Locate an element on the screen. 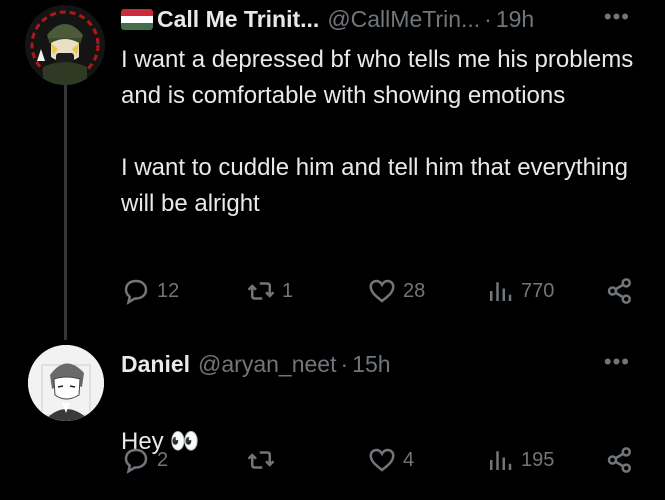 The image size is (665, 500). views-button: 195 is located at coordinates (519, 460).